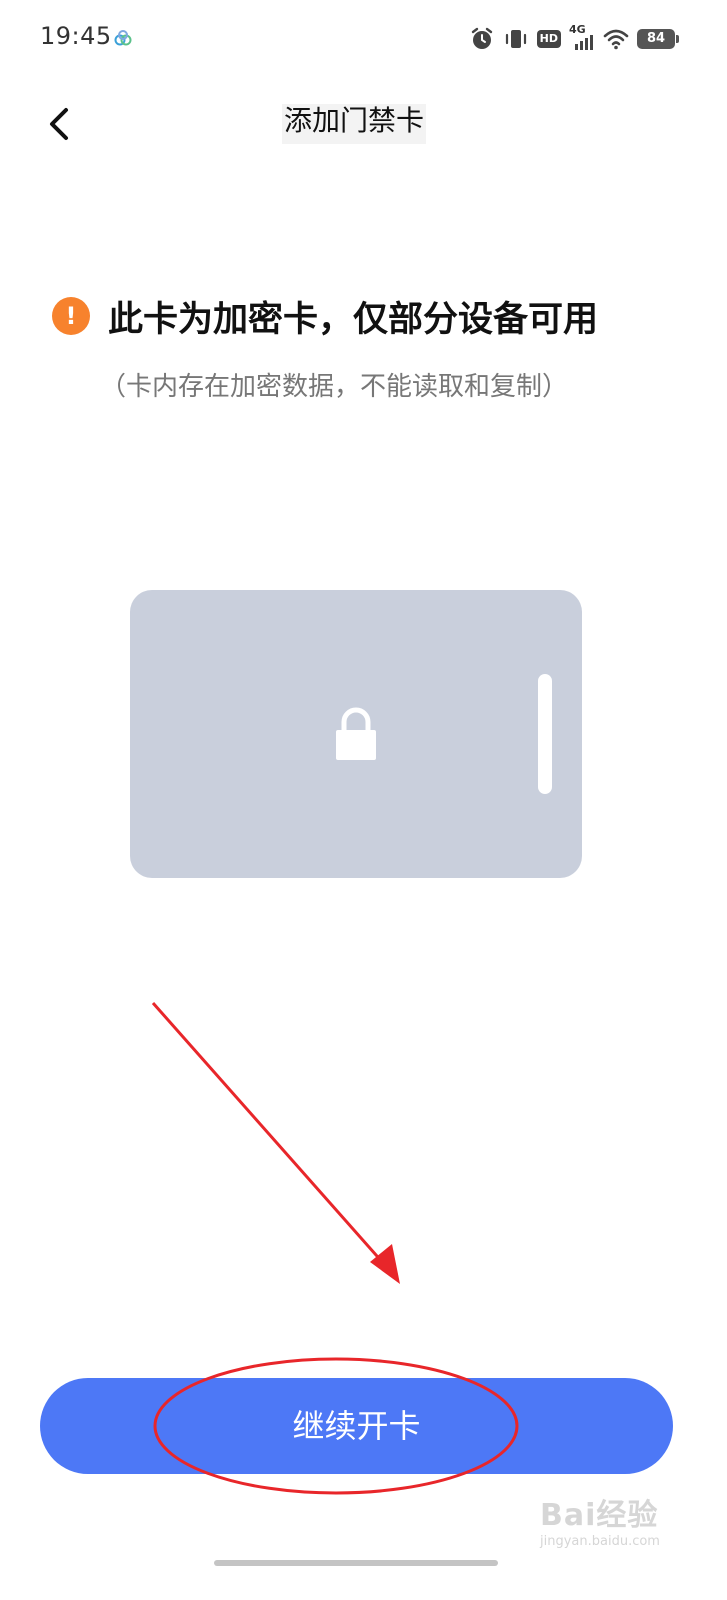 The height and width of the screenshot is (1600, 727). I want to click on warning-banner: ! 此卡为加密卡，仅部分设备可用, so click(325, 316).